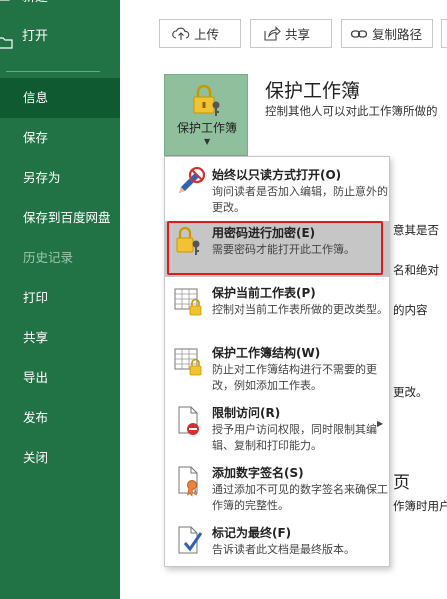  Describe the element at coordinates (181, 34) in the screenshot. I see `cloud-upload-icon` at that location.